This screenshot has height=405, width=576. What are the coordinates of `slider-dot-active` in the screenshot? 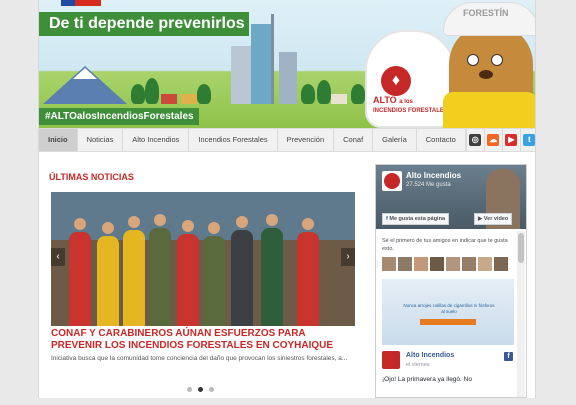 It's located at (200, 389).